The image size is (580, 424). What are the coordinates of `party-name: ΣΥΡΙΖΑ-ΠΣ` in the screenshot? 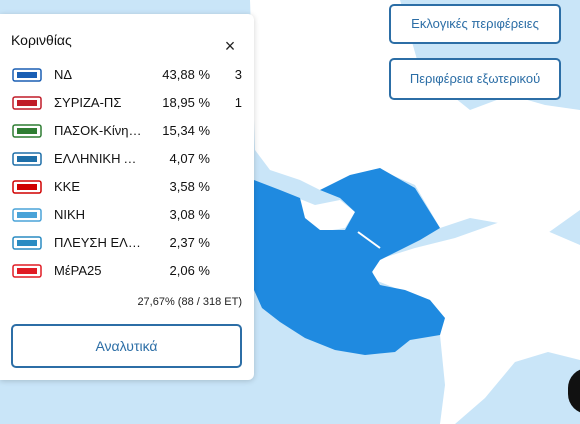 It's located at (88, 102).